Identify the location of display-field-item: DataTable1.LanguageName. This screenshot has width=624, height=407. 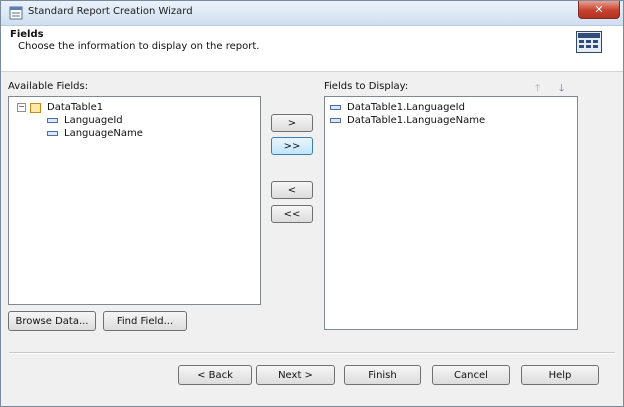
(407, 120).